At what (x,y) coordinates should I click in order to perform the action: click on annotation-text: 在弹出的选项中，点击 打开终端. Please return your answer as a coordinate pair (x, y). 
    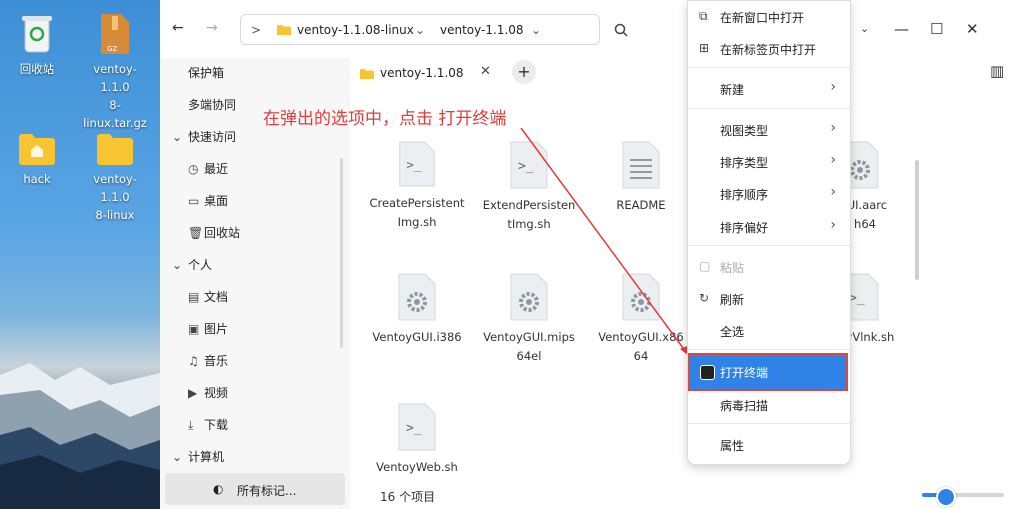
    Looking at the image, I should click on (385, 119).